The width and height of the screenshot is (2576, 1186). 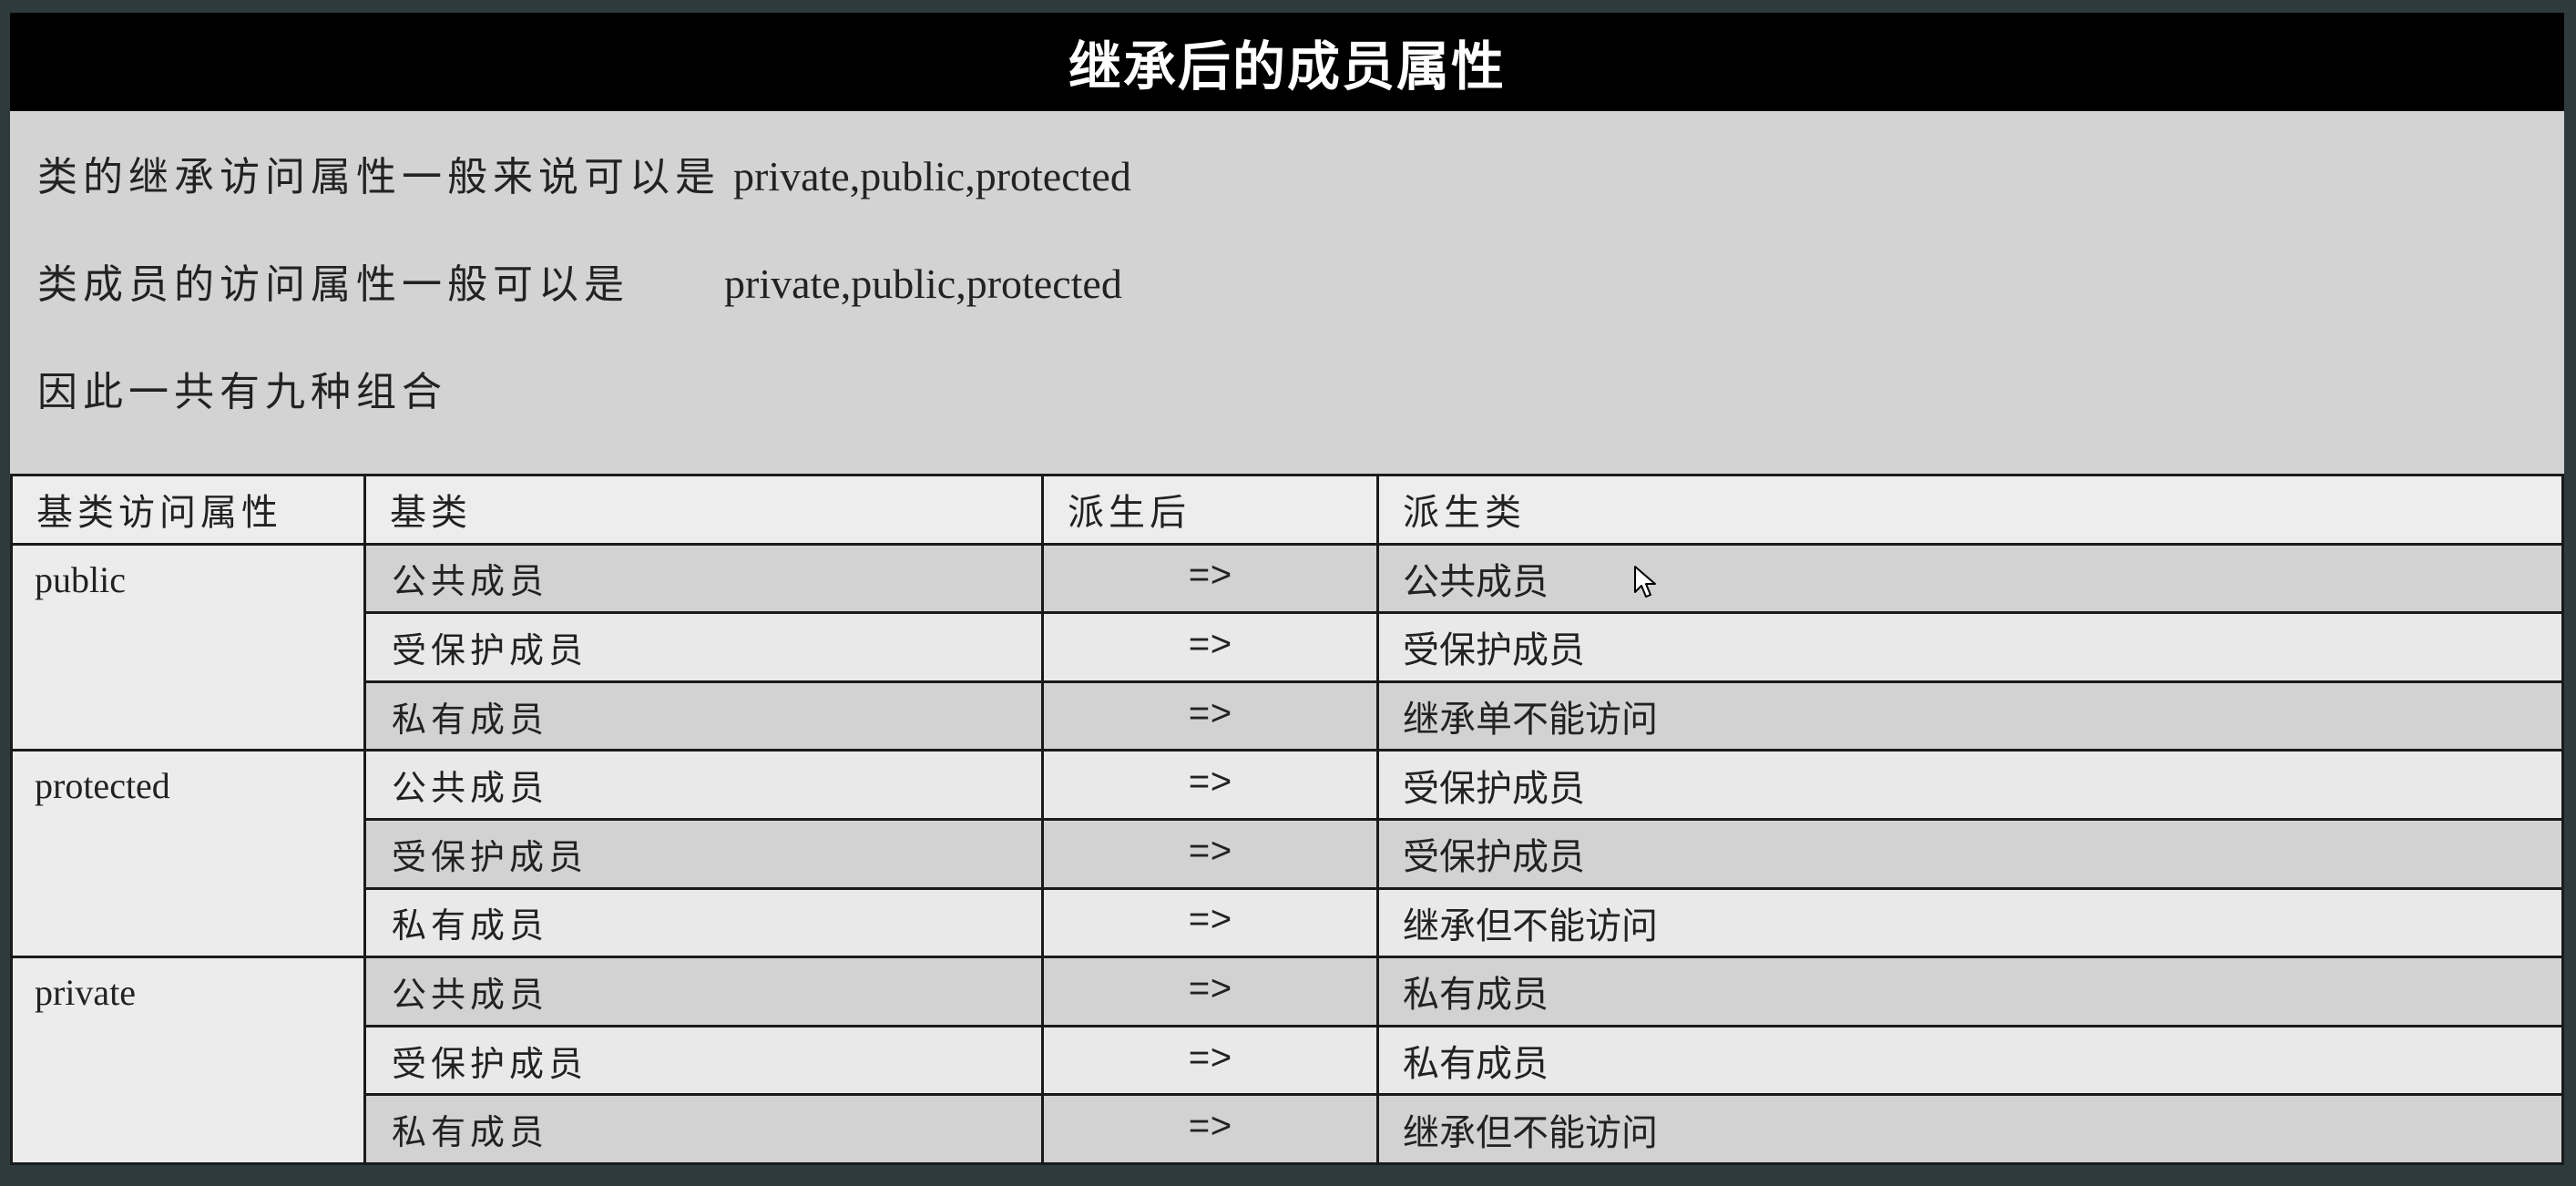 I want to click on mouse-pointer-icon, so click(x=1645, y=582).